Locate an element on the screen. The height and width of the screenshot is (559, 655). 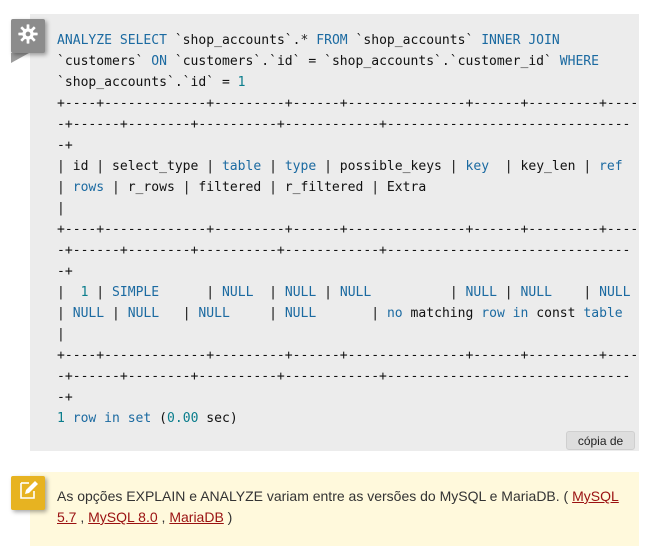
code-token: | r_rows | filtered | r_filtered | Extra is located at coordinates (265, 187).